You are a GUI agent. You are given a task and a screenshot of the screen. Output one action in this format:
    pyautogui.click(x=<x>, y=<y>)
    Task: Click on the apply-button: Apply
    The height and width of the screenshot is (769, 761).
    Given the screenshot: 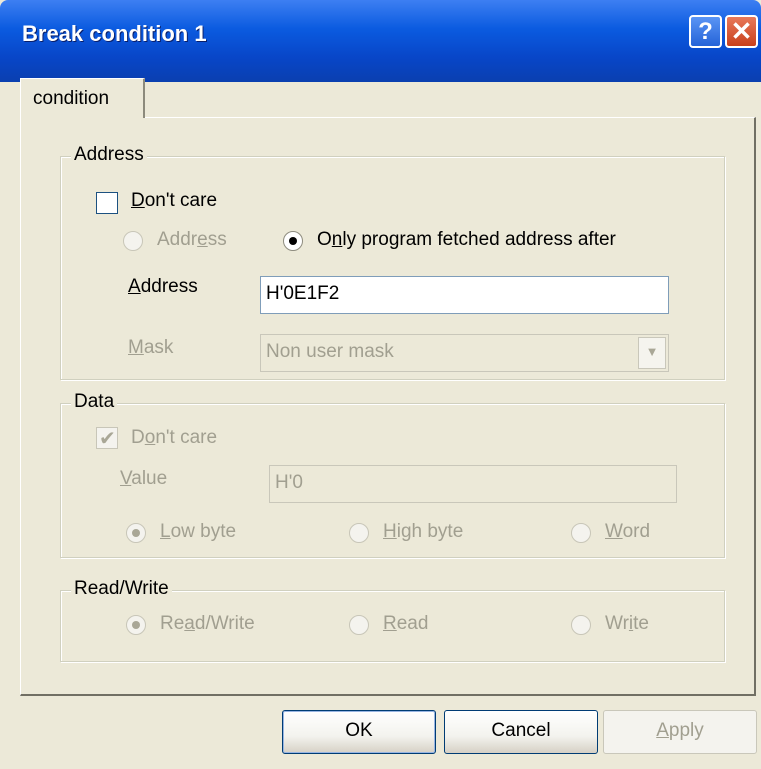 What is the action you would take?
    pyautogui.click(x=680, y=732)
    